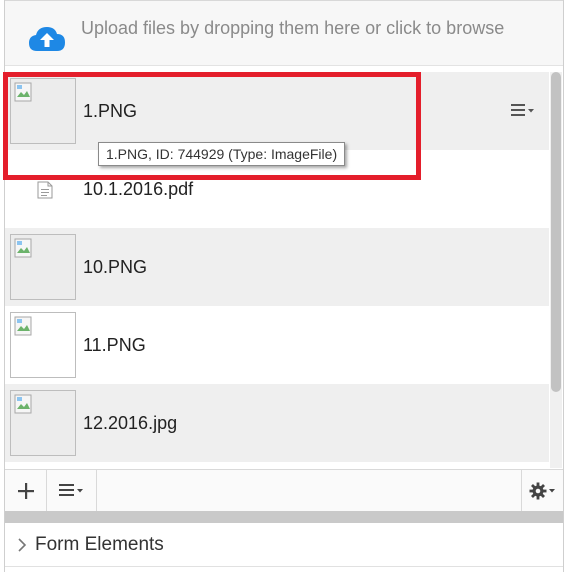 Image resolution: width=567 pixels, height=572 pixels. I want to click on panel-splitter, so click(284, 517).